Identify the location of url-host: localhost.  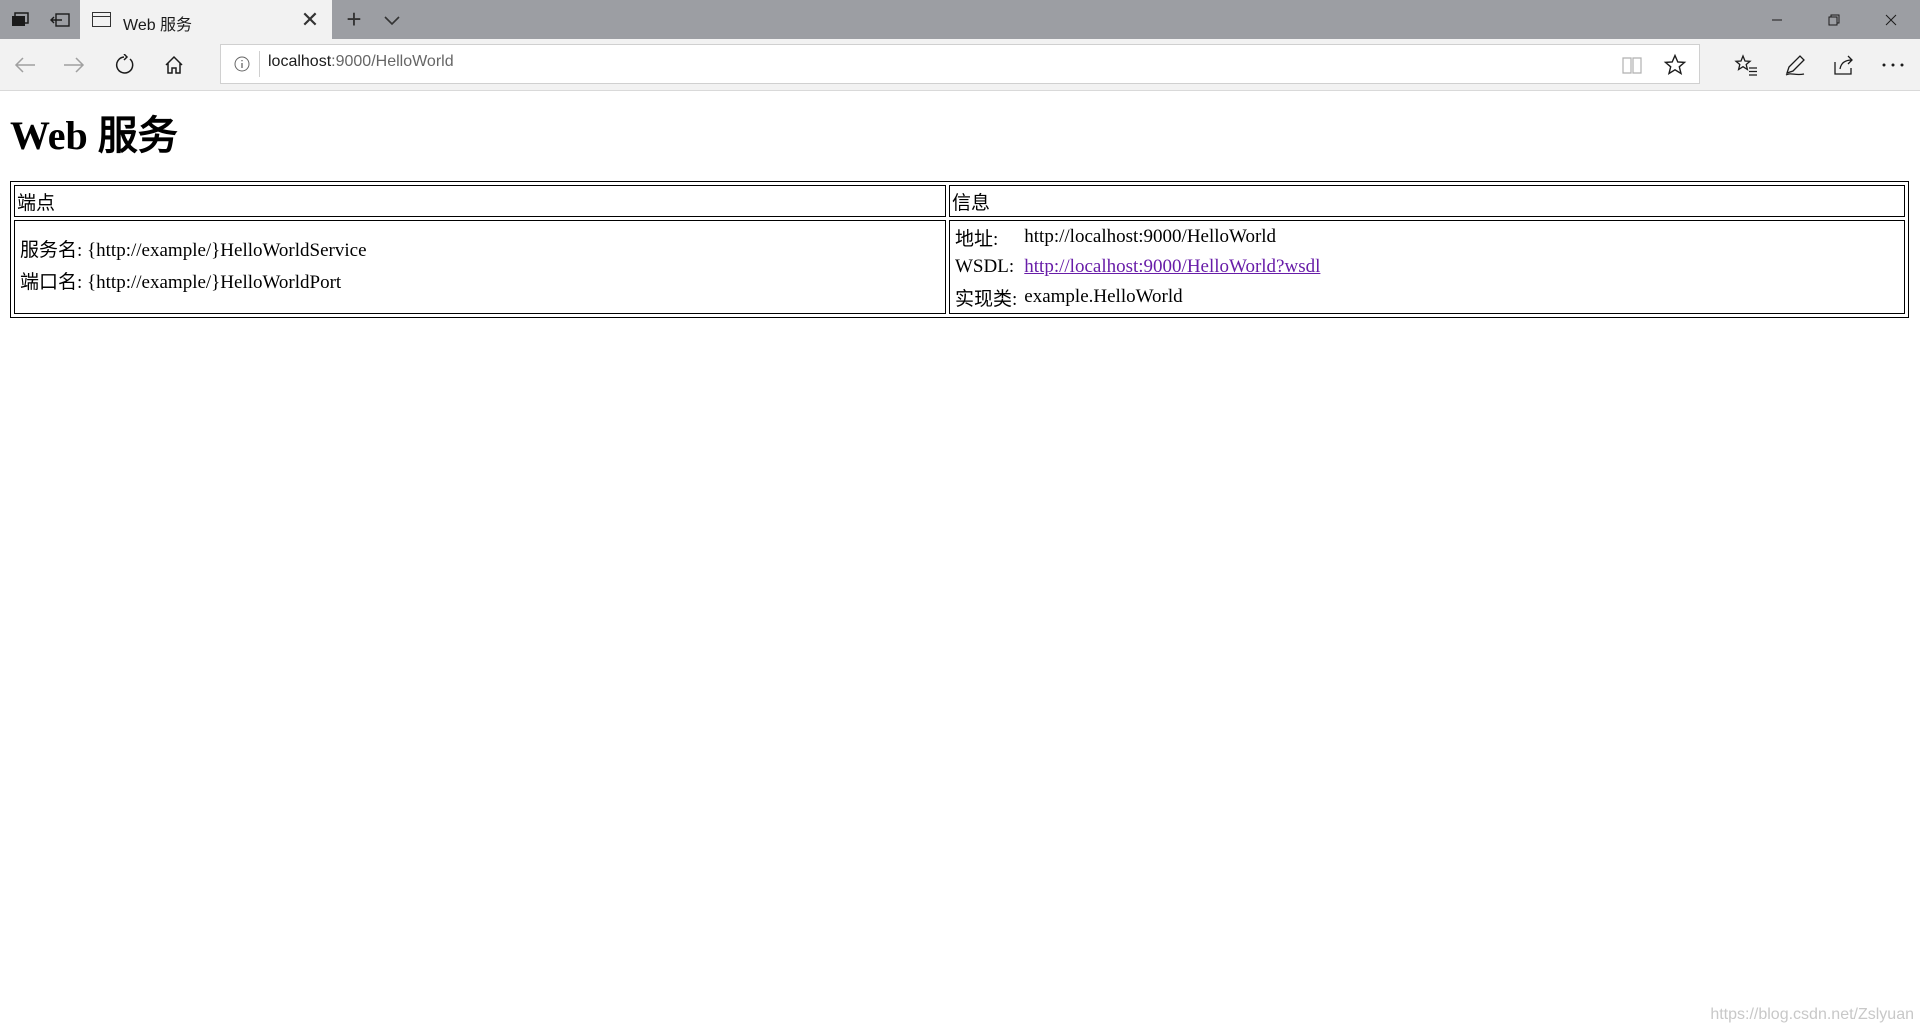
(300, 61).